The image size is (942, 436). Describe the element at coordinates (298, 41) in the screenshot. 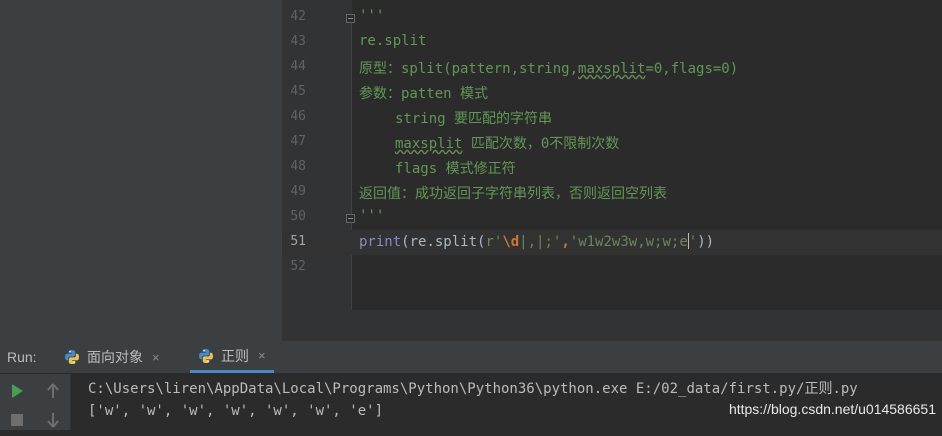

I see `line-number: 43` at that location.